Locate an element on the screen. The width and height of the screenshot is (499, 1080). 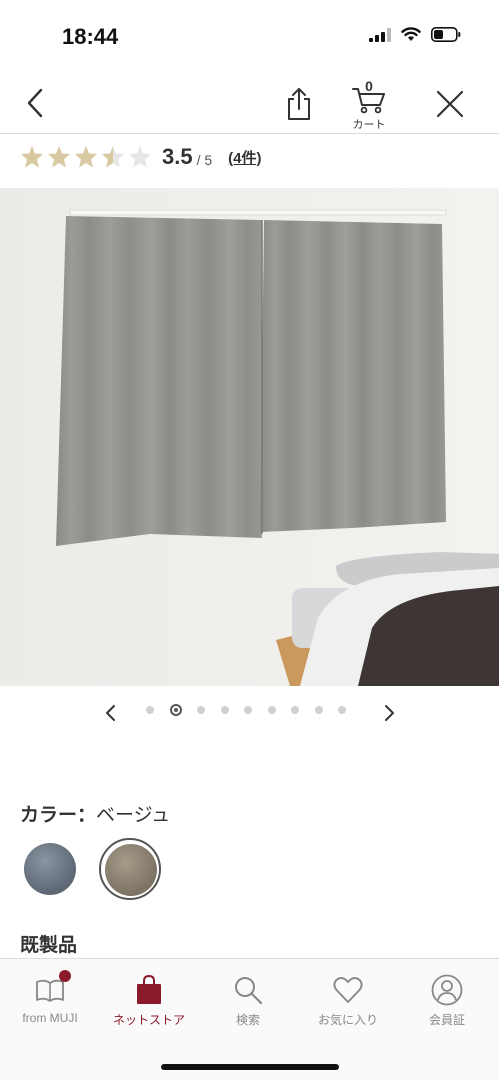
share-button is located at coordinates (299, 104).